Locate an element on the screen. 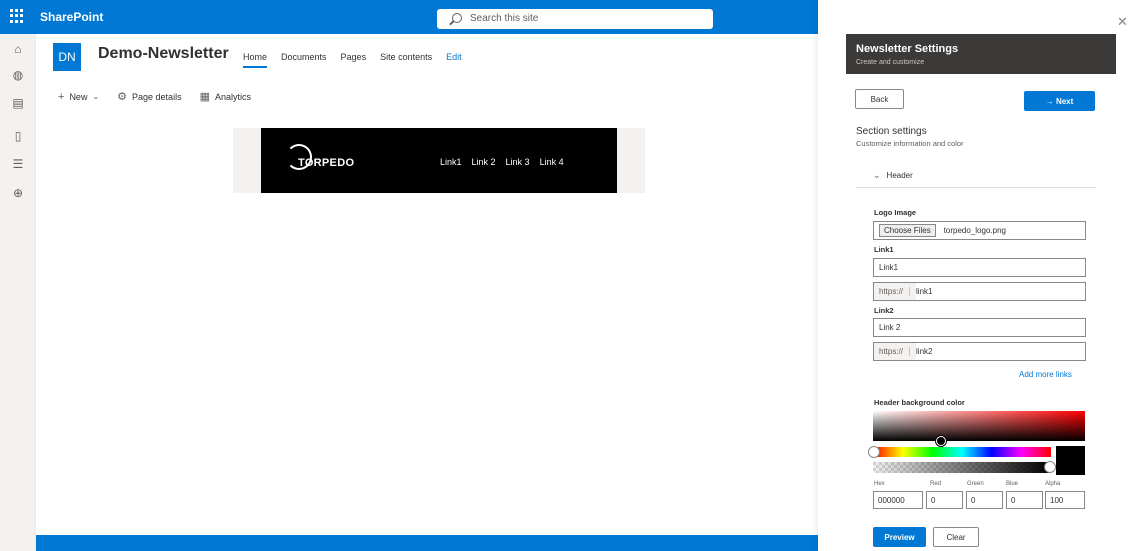  site-navigation: Home Documents Pages Site contents Edit is located at coordinates (352, 60).